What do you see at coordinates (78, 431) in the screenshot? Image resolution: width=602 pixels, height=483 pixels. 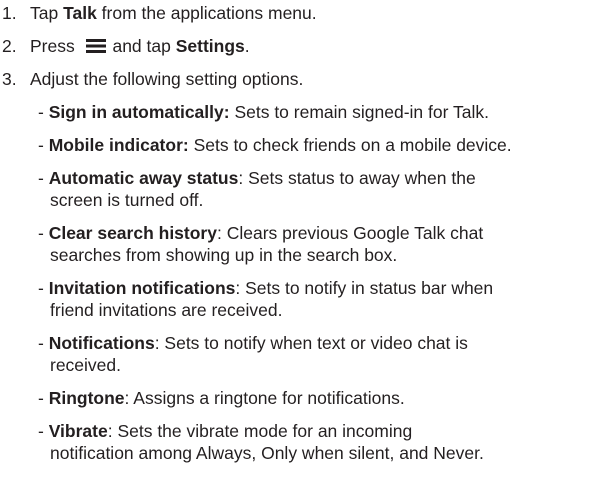 I see `option-title: Vibrate` at bounding box center [78, 431].